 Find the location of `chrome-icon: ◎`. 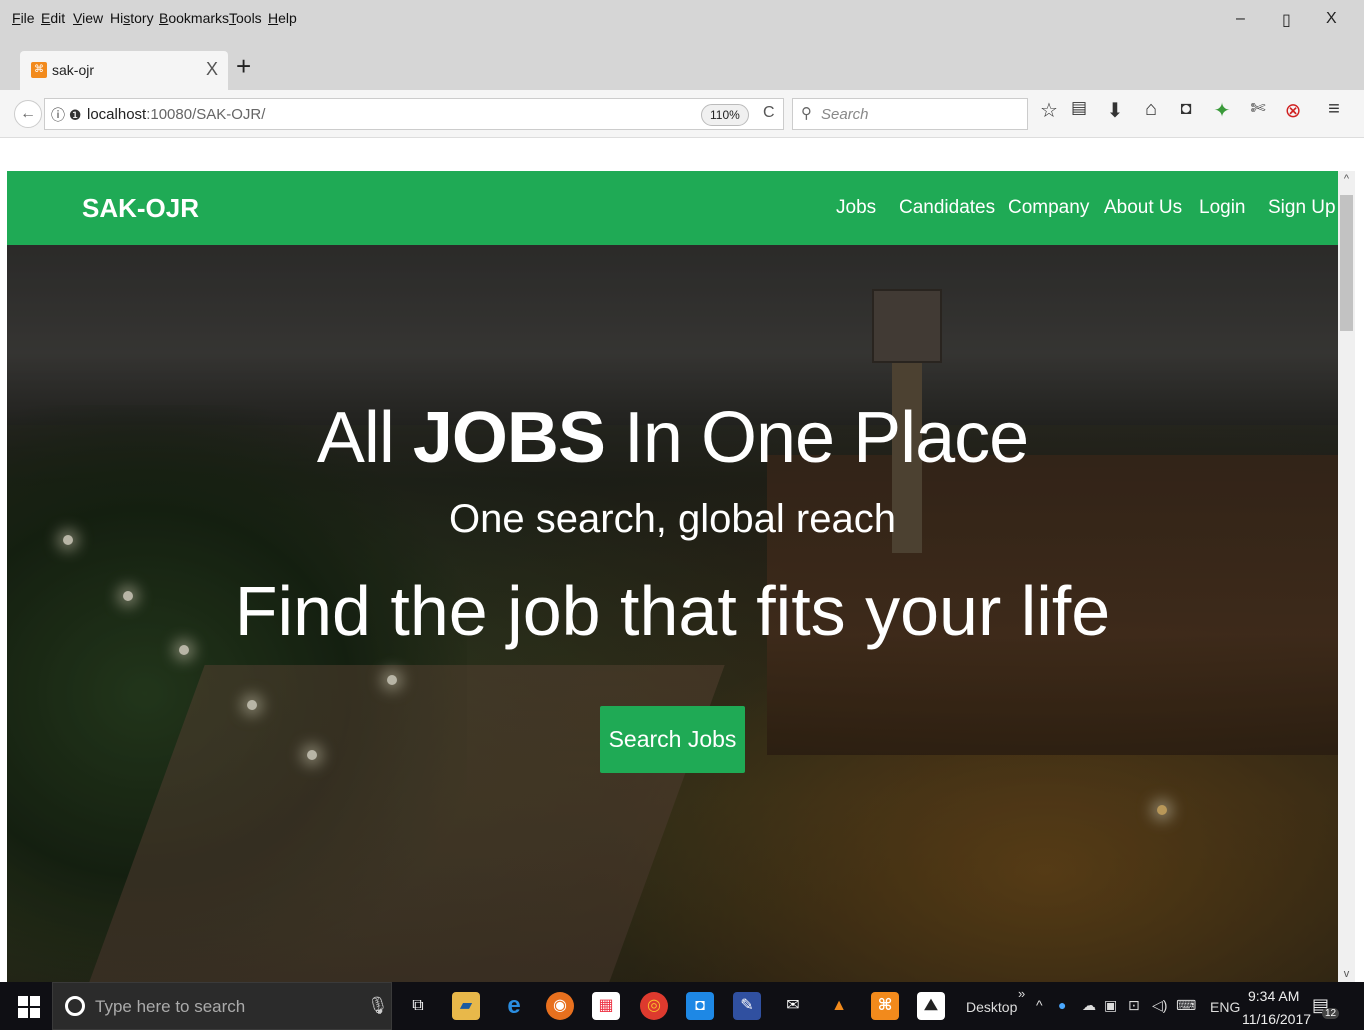

chrome-icon: ◎ is located at coordinates (654, 1006).